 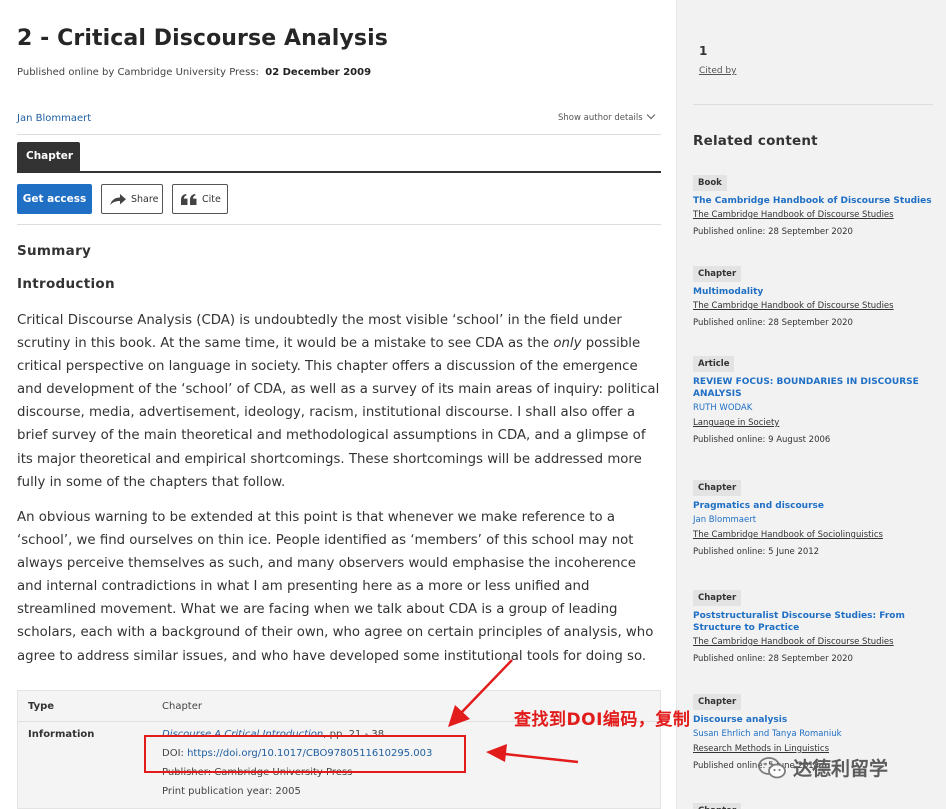 I want to click on annotation-text: 查找到DOI编码，复制, so click(x=602, y=720).